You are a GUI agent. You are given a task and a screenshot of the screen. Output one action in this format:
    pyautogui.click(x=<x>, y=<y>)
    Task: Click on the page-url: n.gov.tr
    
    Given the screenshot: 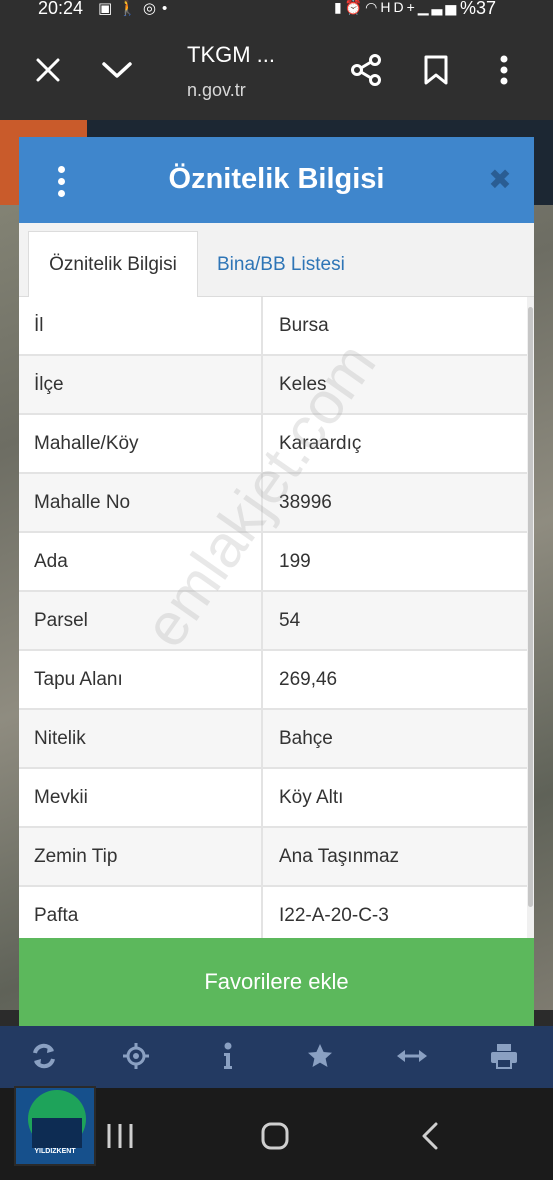 What is the action you would take?
    pyautogui.click(x=216, y=90)
    